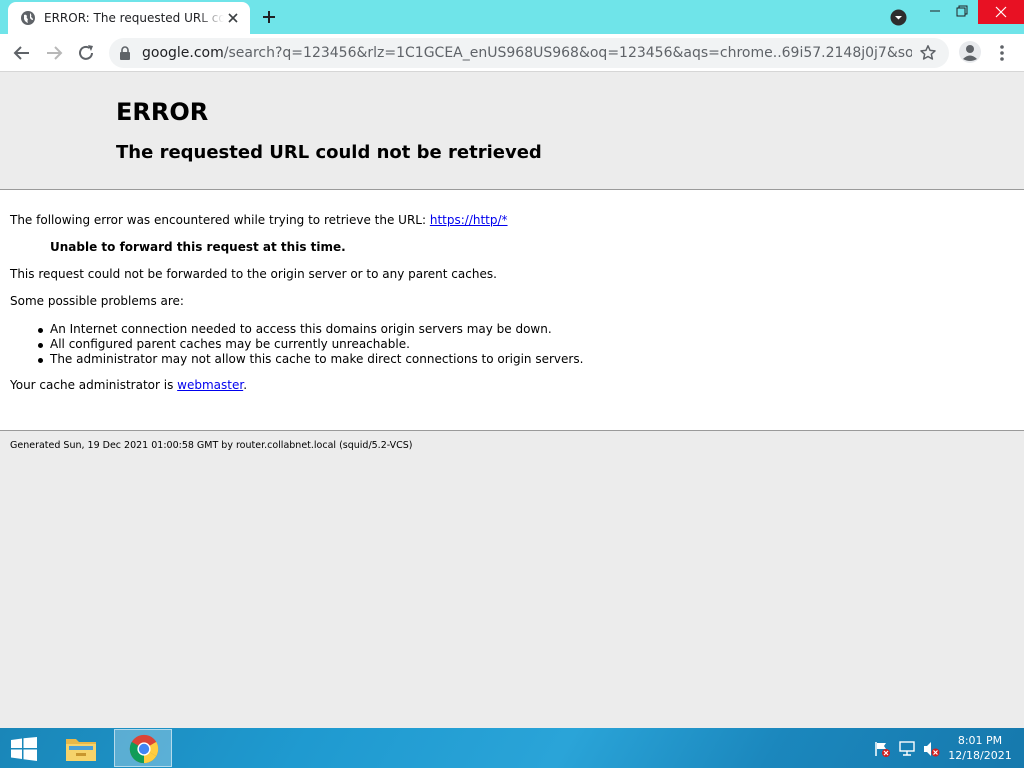 This screenshot has height=768, width=1024. Describe the element at coordinates (935, 12) in the screenshot. I see `minimize-window-icon` at that location.